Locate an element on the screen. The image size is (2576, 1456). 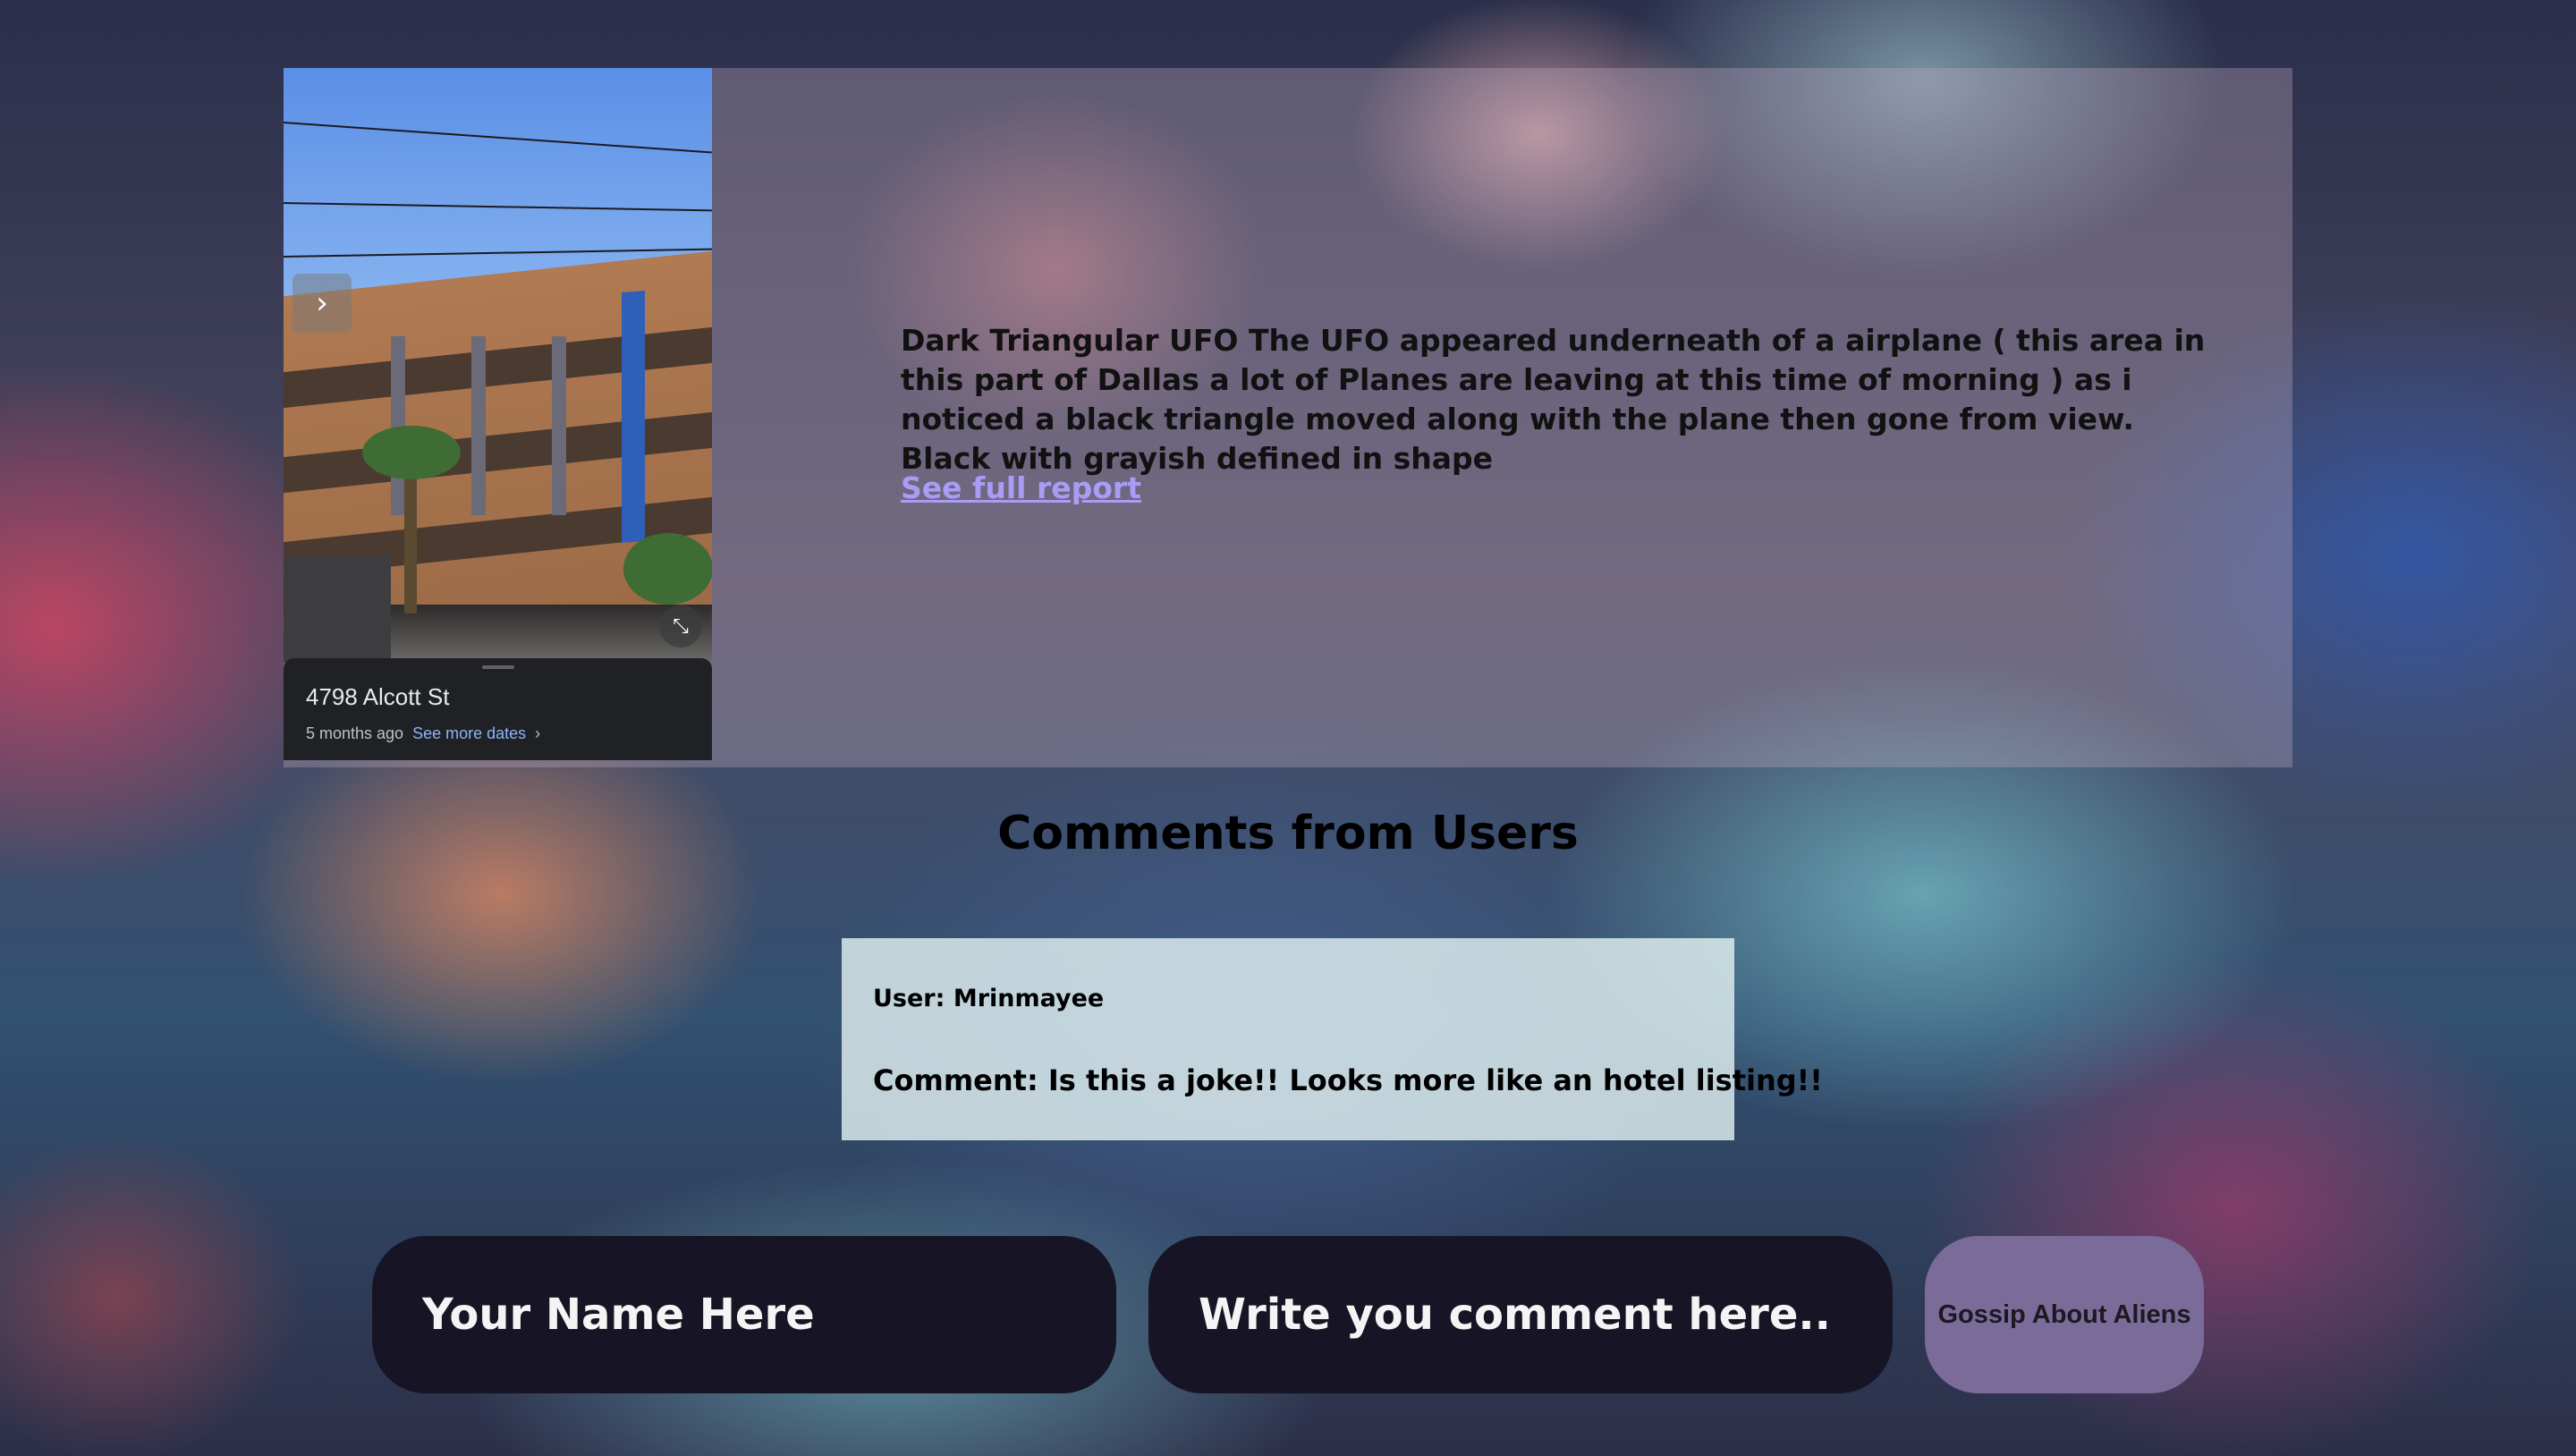
capture-age: 5 months ago is located at coordinates (355, 733).